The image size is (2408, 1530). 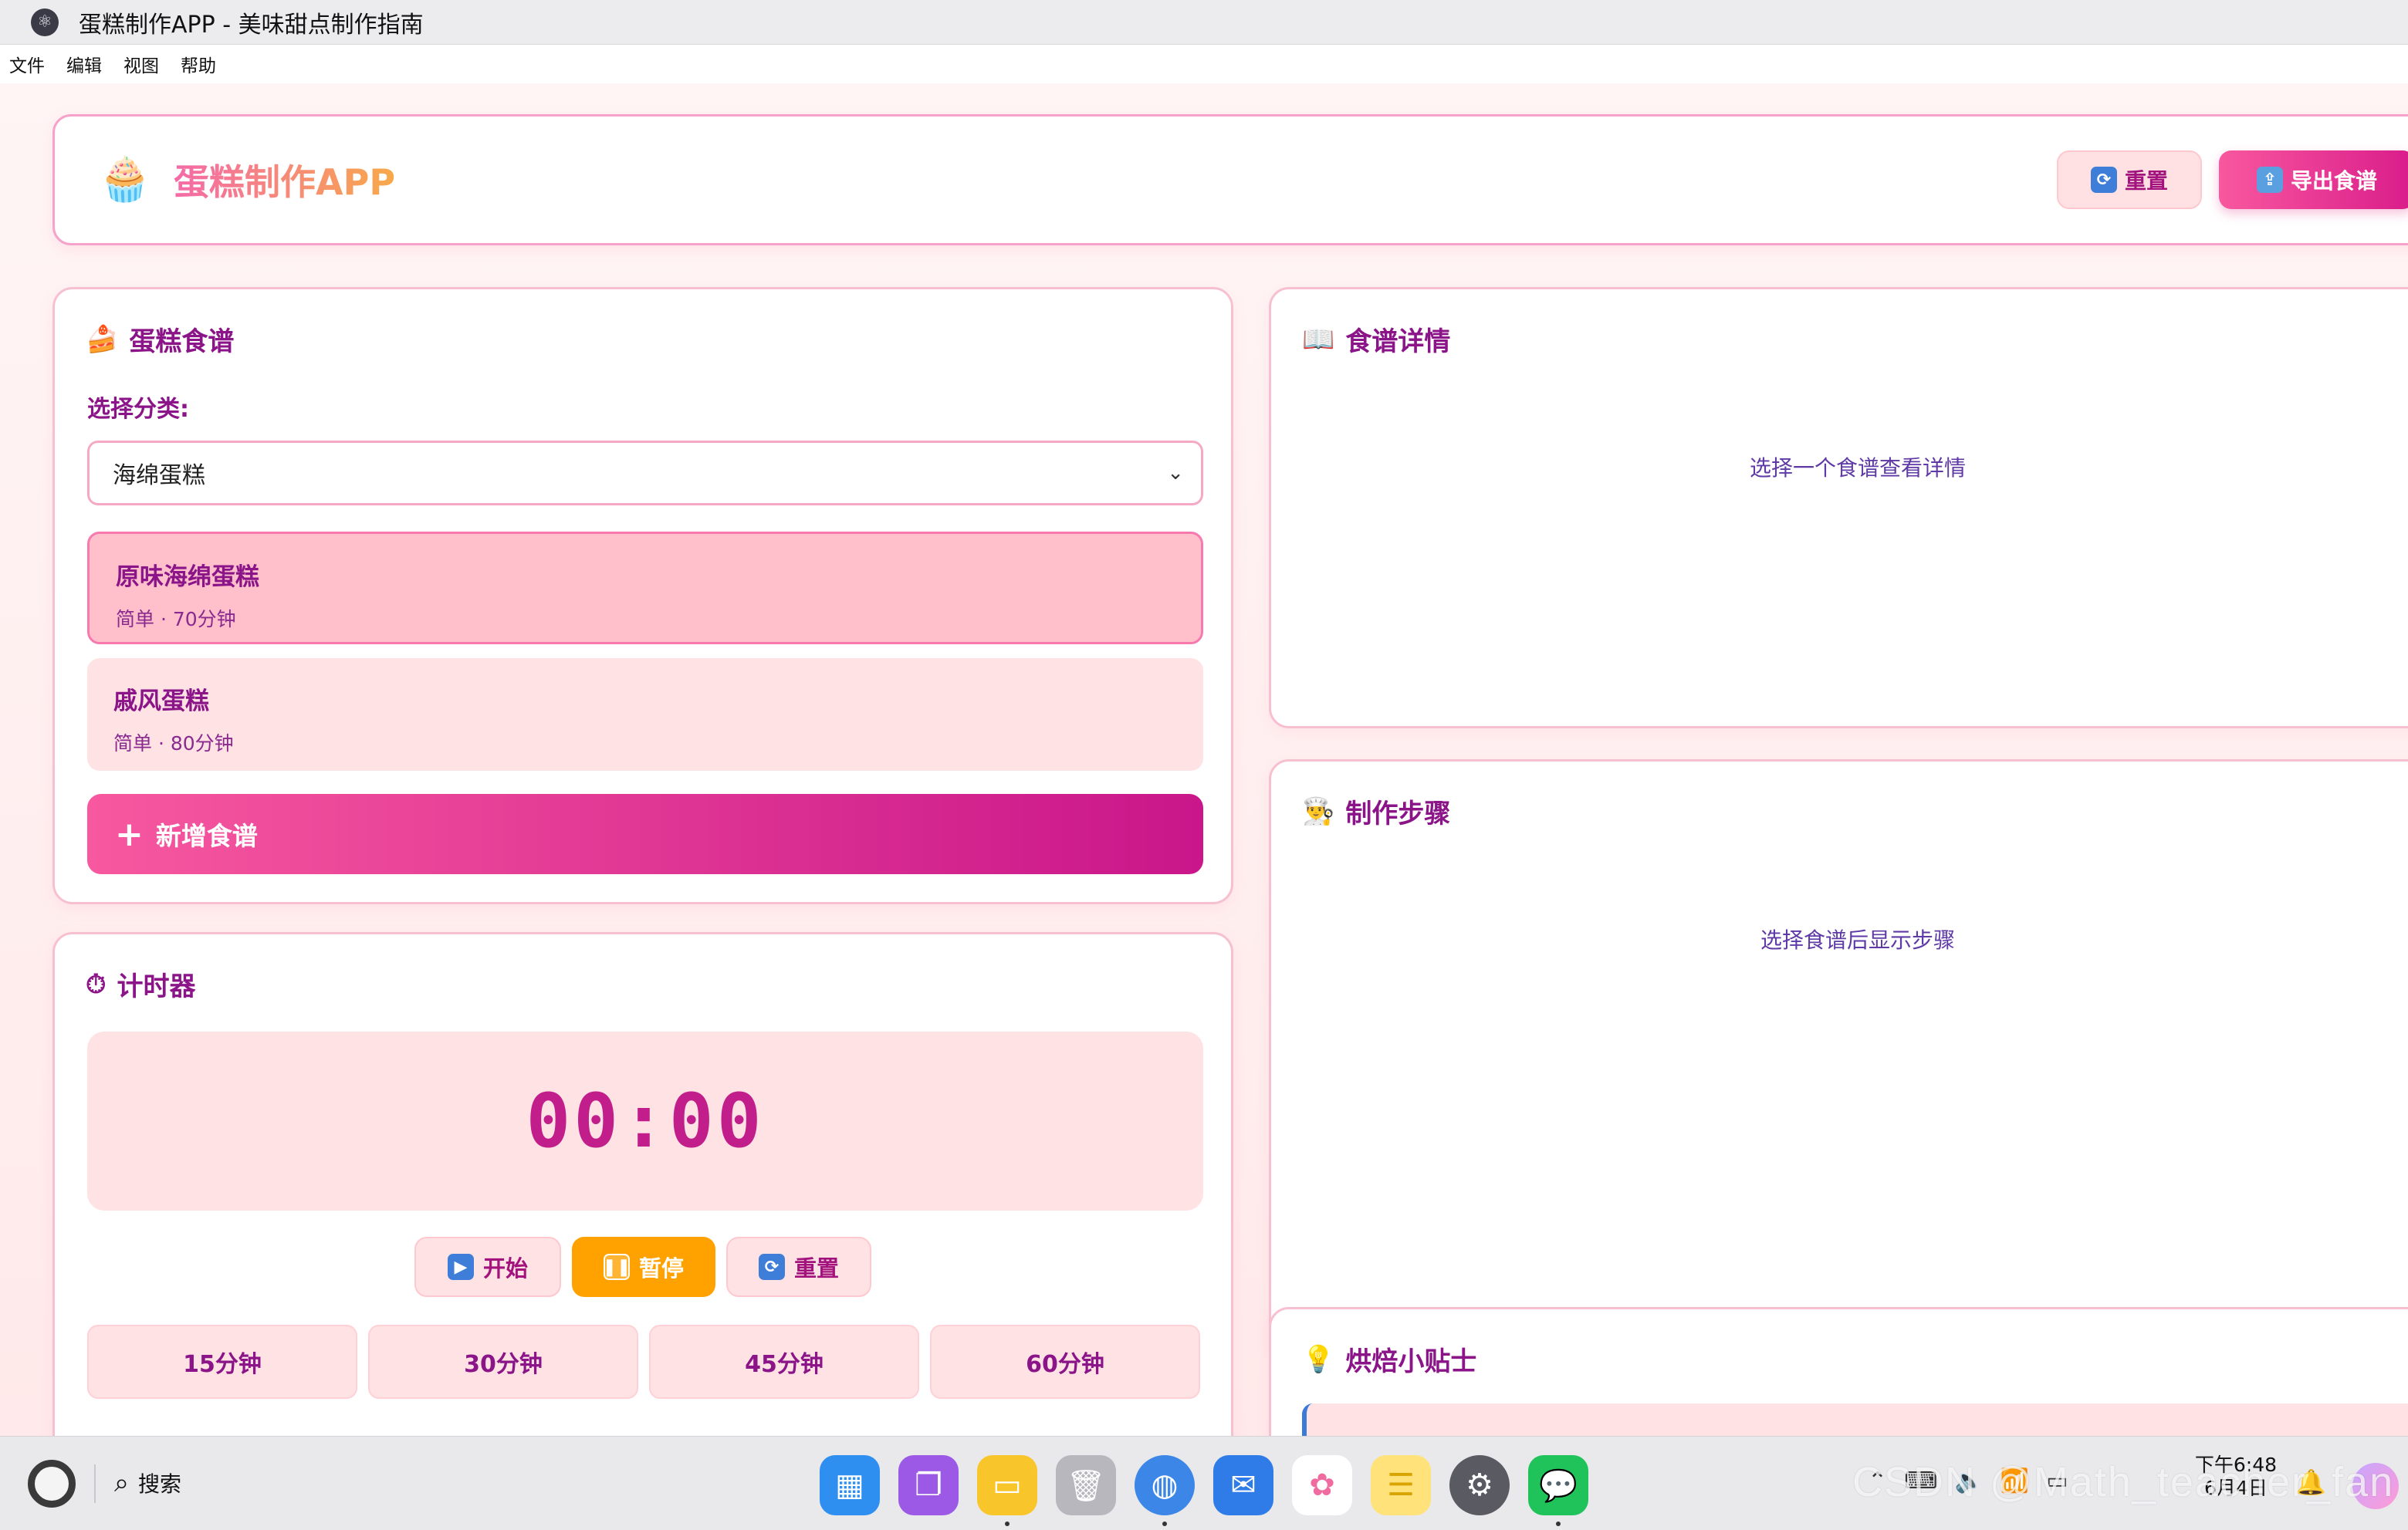 I want to click on detail-placeholder: 选择一个食谱查看详情, so click(x=1858, y=468).